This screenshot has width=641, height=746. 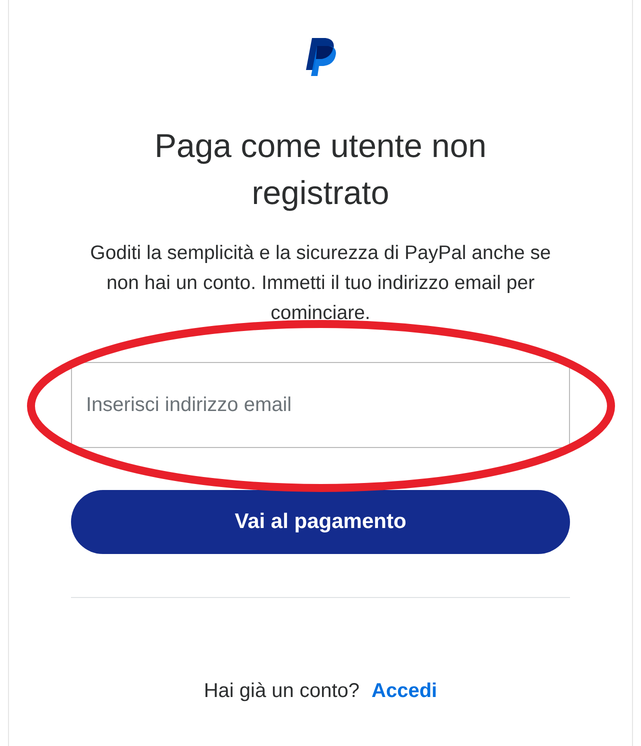 I want to click on email-field: Inserisci indirizzo email, so click(x=320, y=405).